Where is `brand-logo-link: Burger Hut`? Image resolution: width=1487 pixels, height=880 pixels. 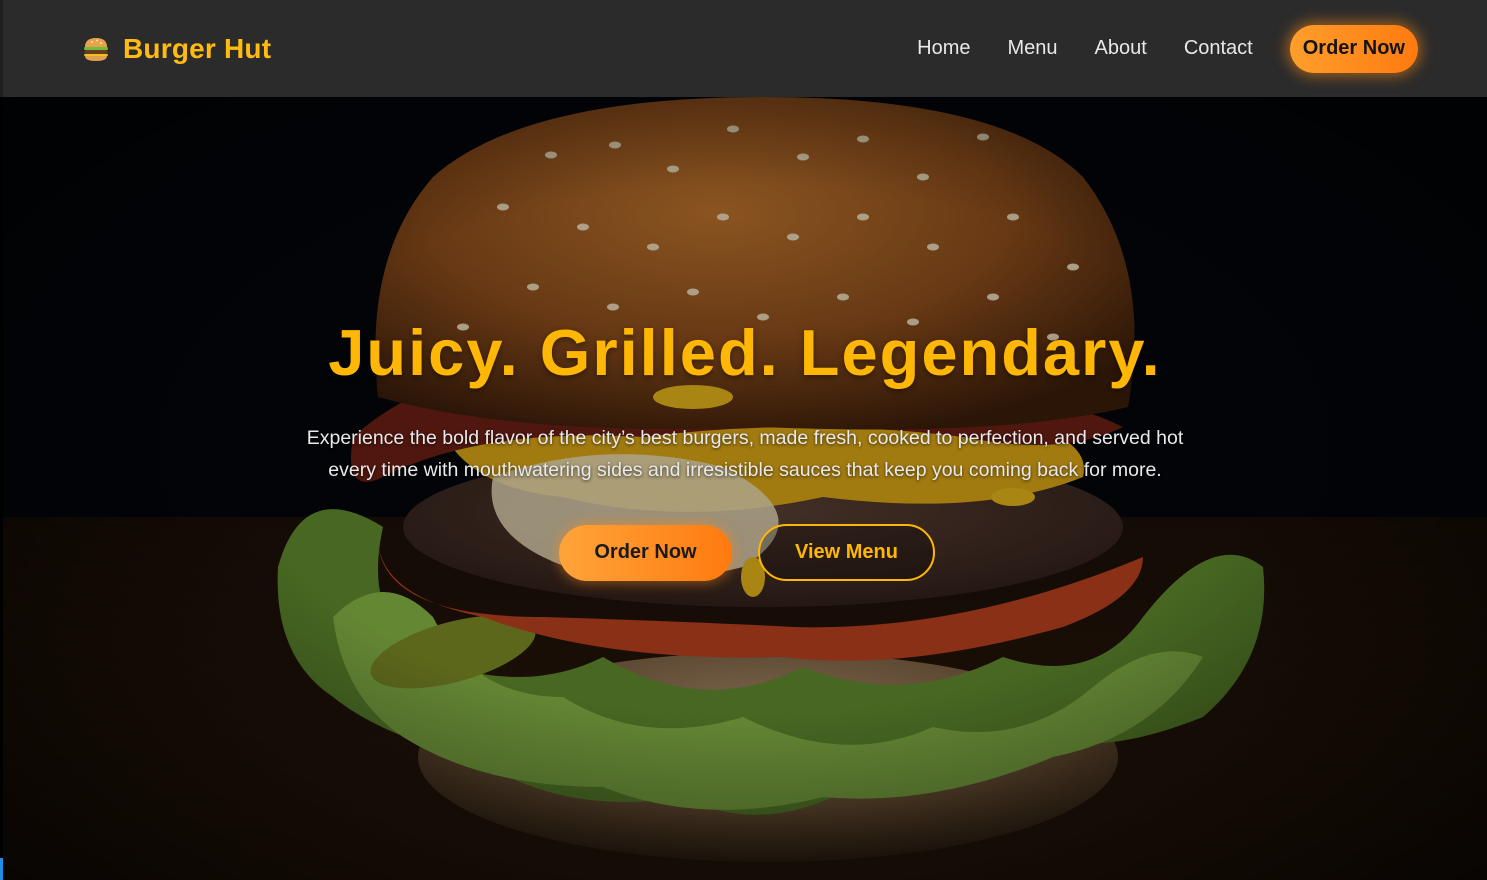 brand-logo-link: Burger Hut is located at coordinates (176, 49).